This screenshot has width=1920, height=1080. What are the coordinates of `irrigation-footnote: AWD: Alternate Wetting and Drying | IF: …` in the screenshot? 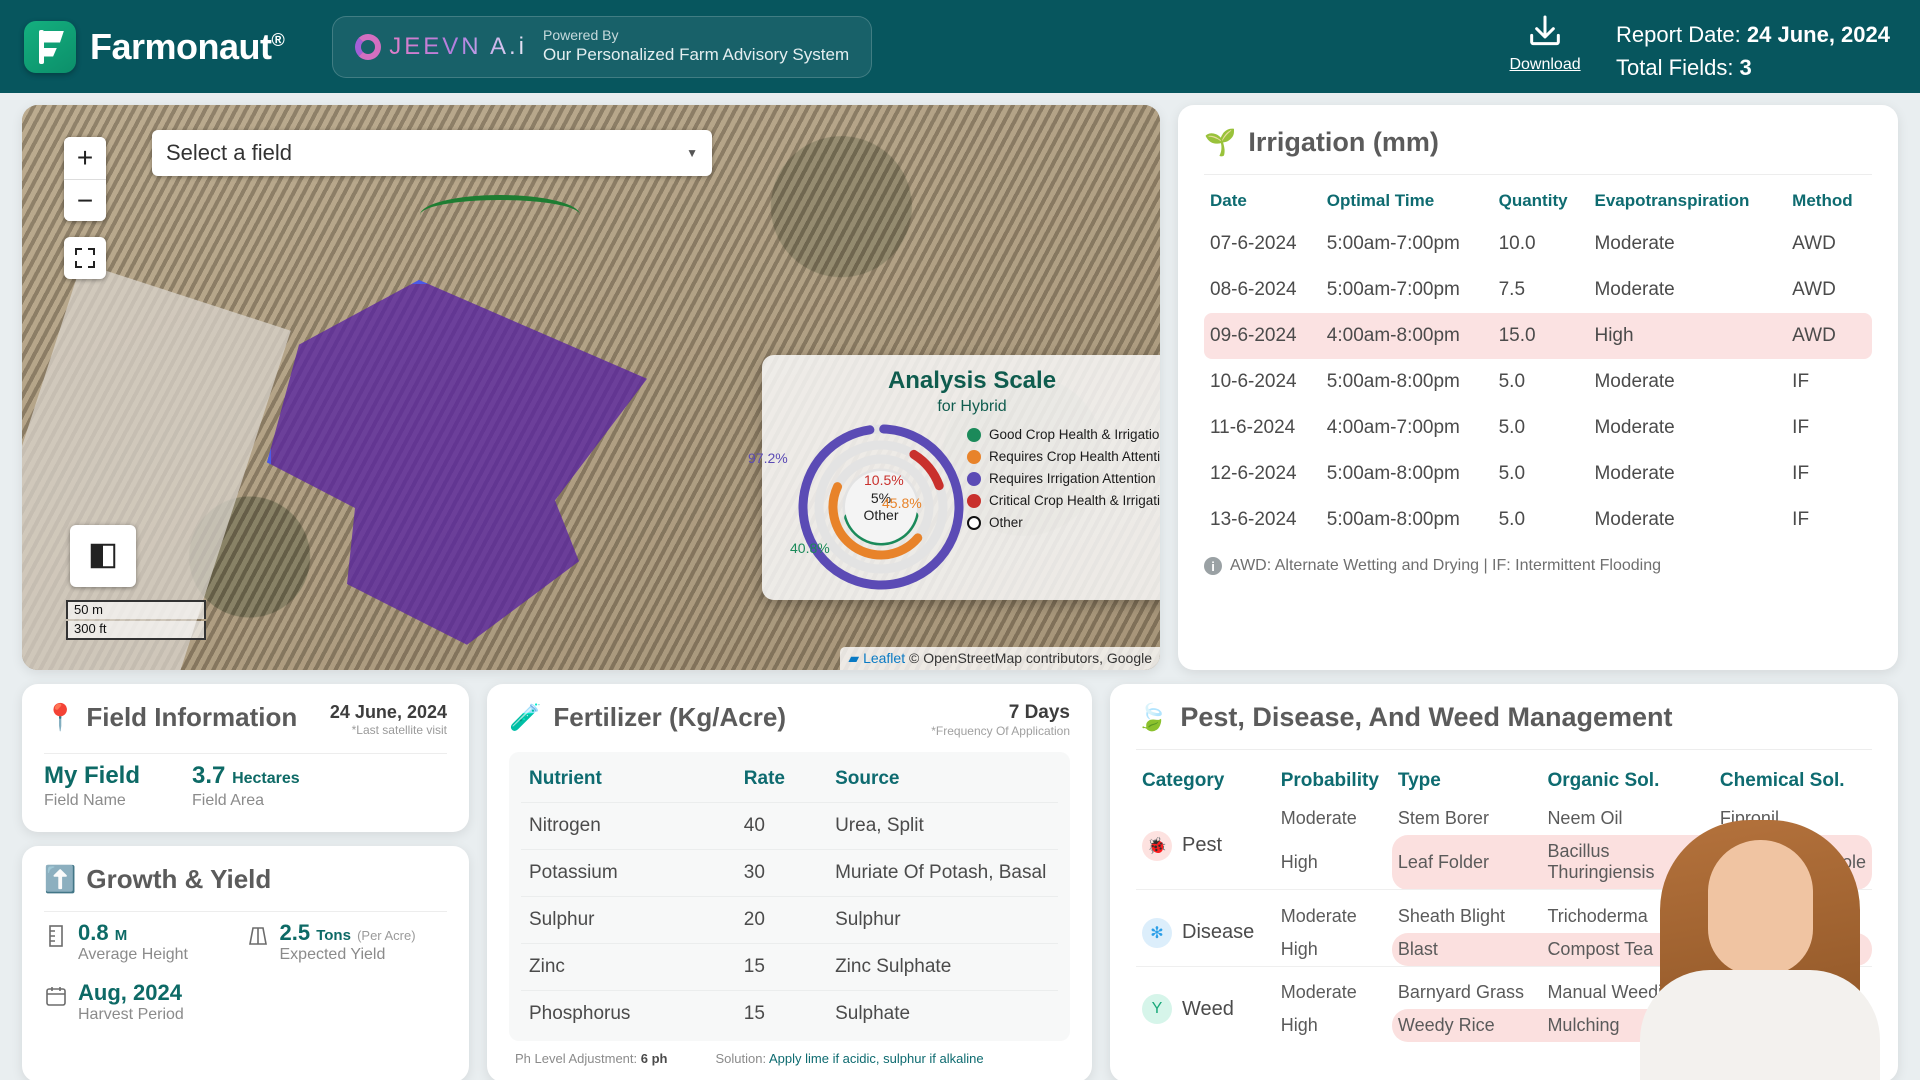 It's located at (1446, 565).